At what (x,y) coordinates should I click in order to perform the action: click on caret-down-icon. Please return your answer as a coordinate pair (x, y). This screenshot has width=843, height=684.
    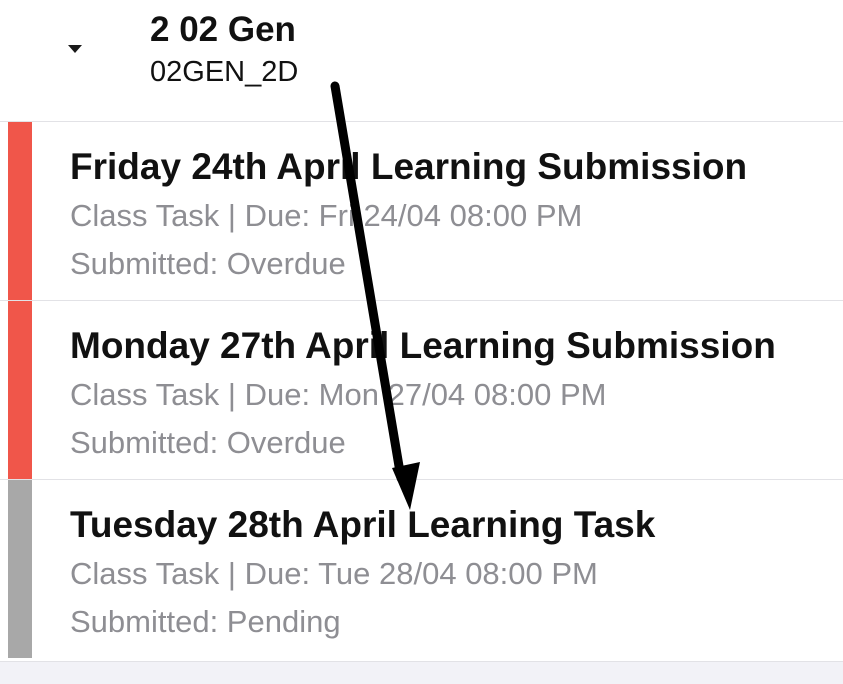
    Looking at the image, I should click on (75, 49).